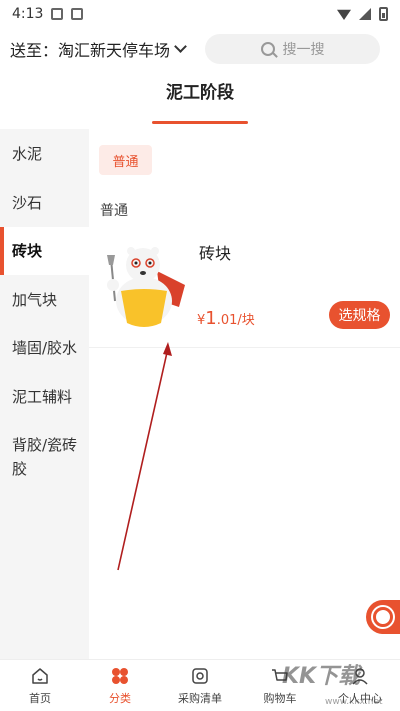  I want to click on search-input: 搜一搜, so click(292, 49).